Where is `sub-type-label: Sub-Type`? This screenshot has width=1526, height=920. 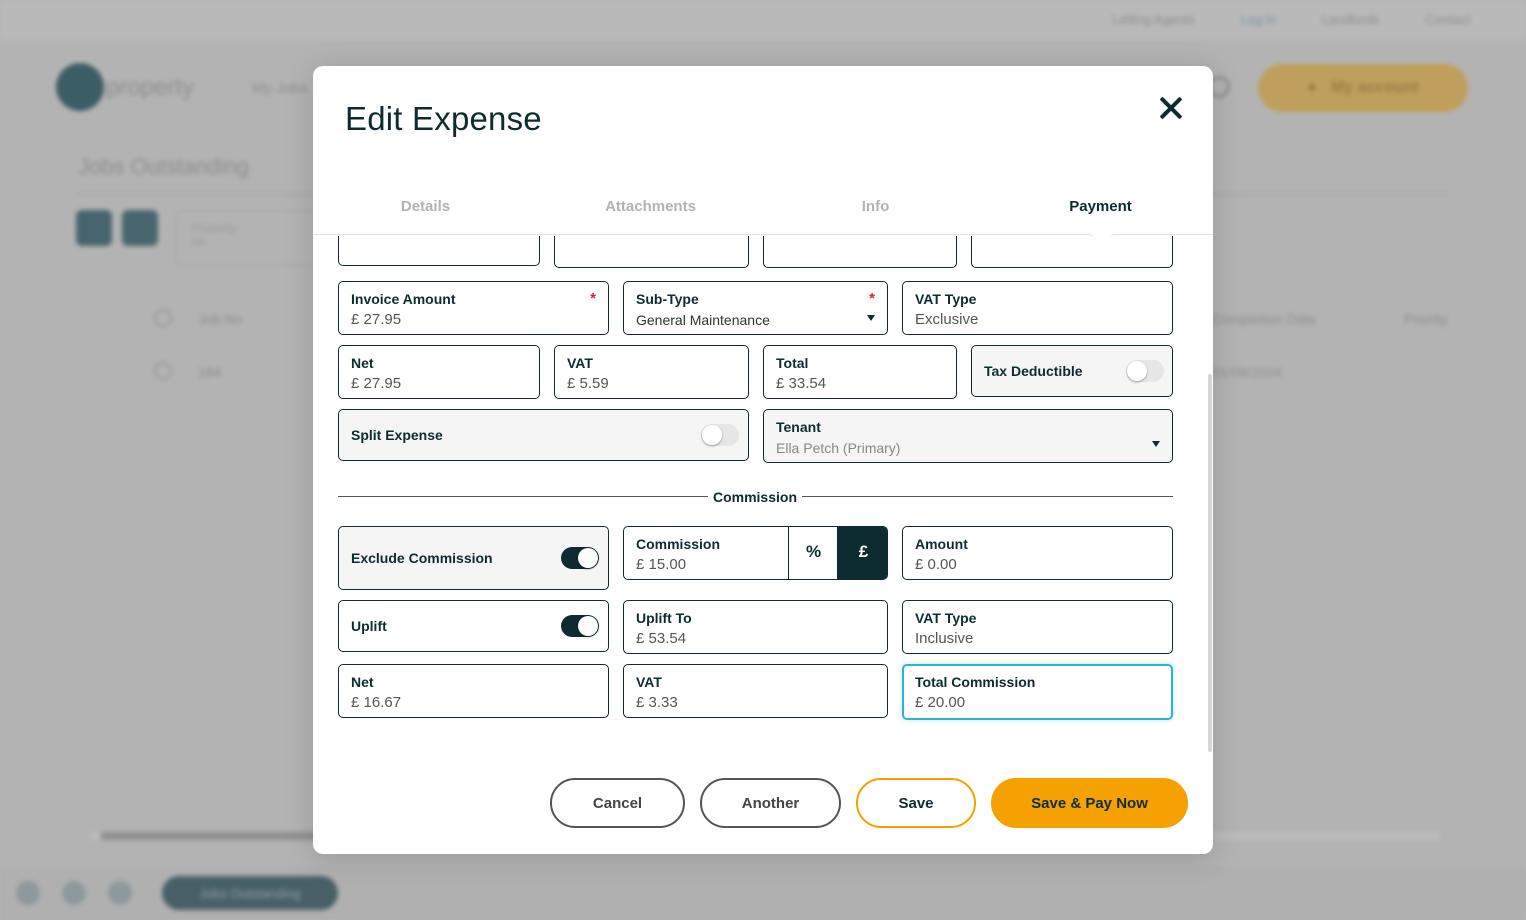 sub-type-label: Sub-Type is located at coordinates (667, 299).